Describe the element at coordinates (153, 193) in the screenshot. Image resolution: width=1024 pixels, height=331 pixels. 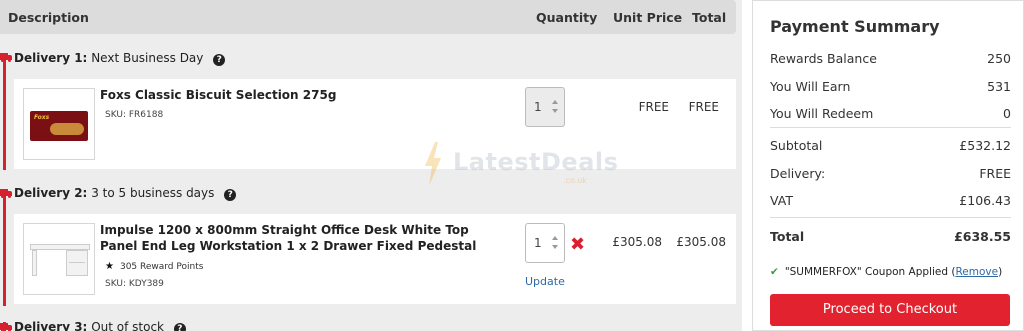
I see `delivery-2-detail: 3 to 5 business days` at that location.